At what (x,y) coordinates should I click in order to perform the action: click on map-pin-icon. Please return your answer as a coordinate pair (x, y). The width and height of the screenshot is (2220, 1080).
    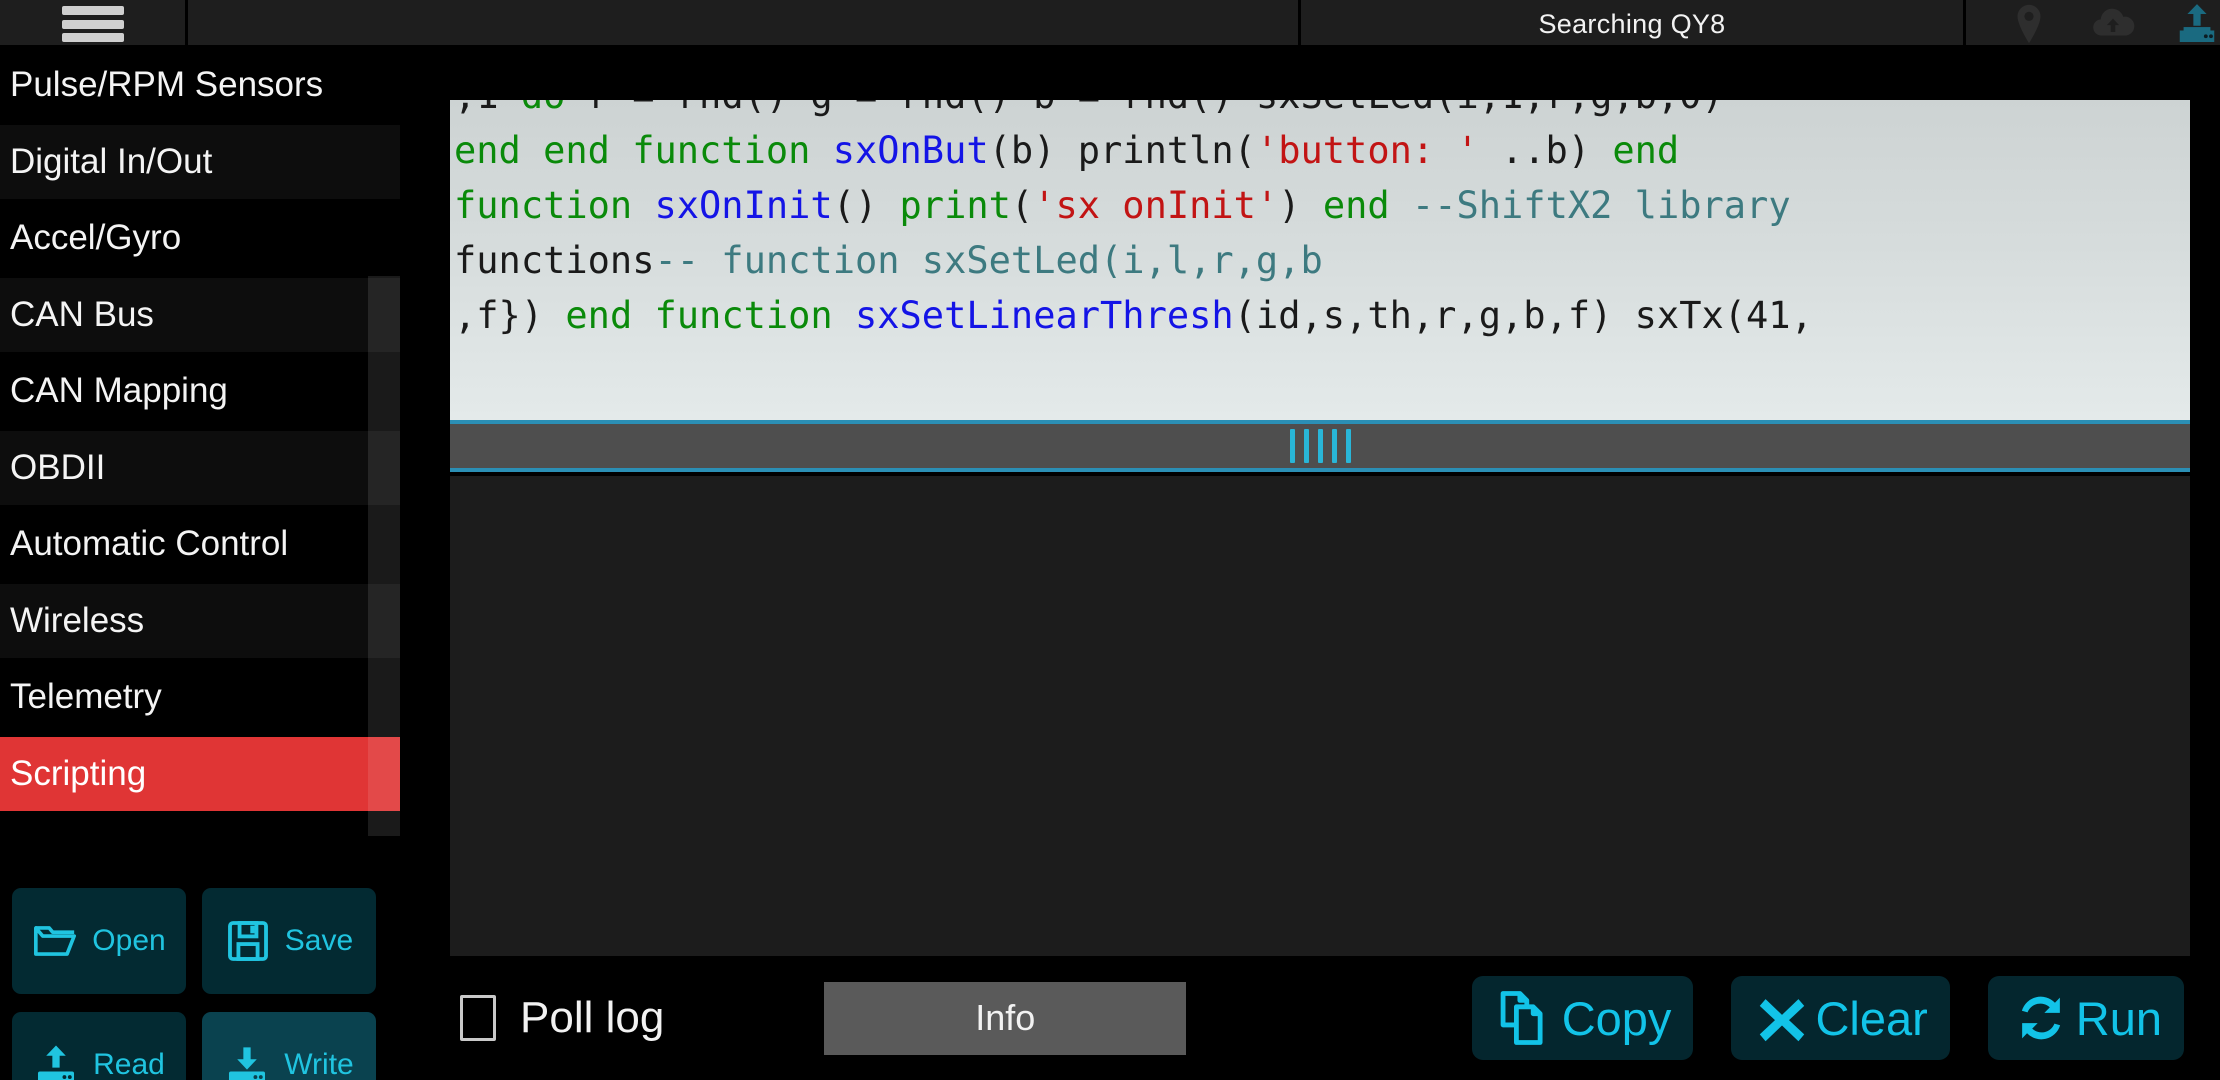
    Looking at the image, I should click on (2029, 24).